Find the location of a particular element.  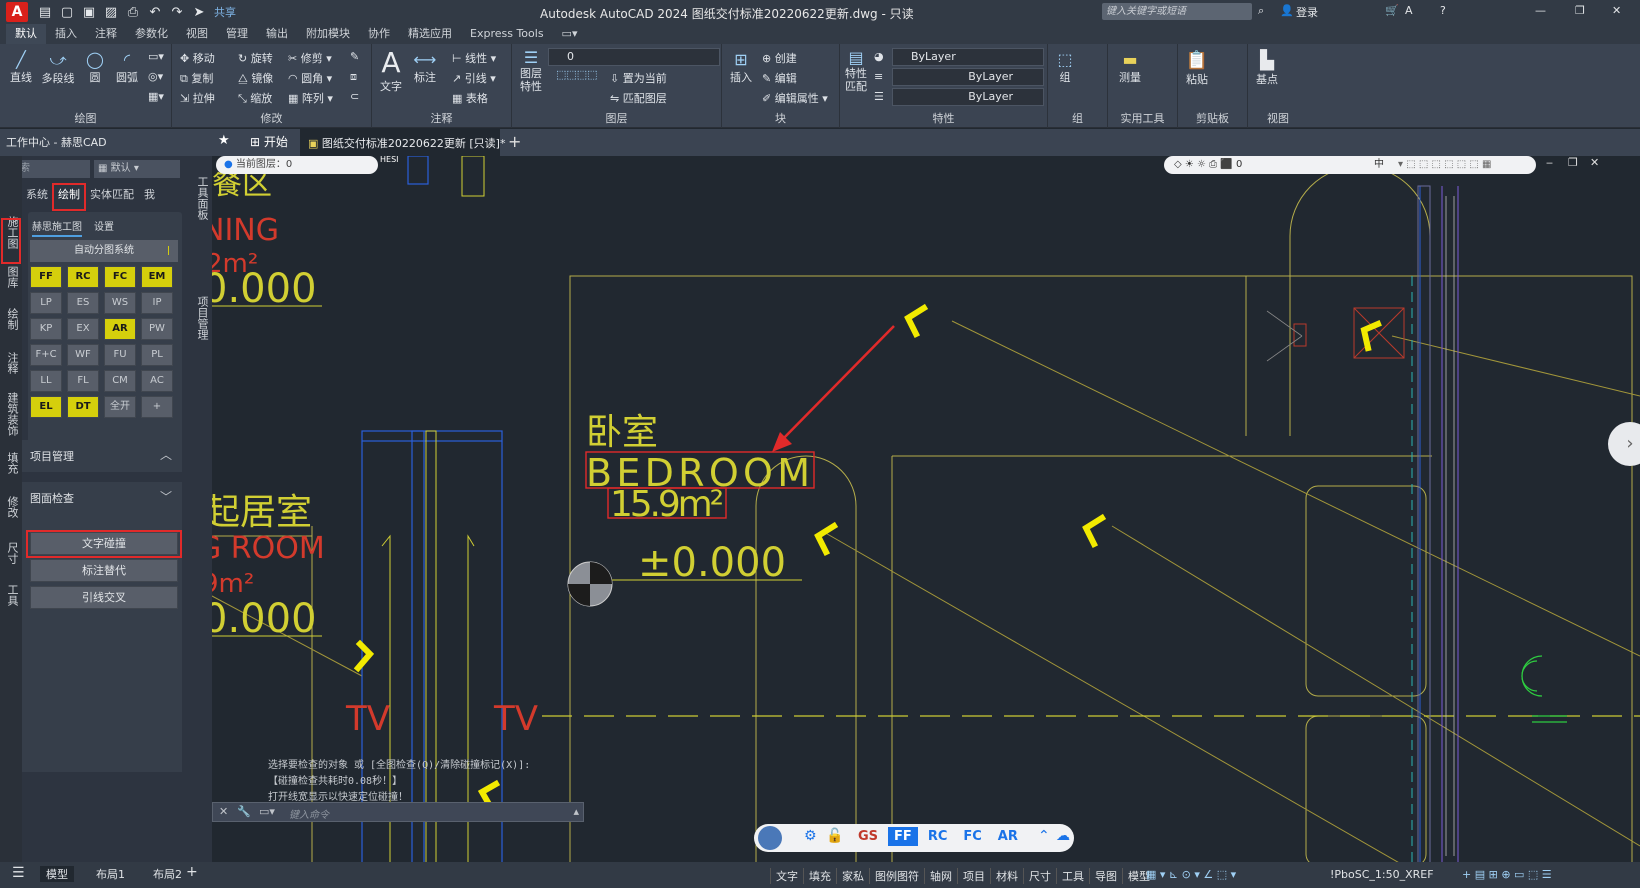

open-icon: ▢ is located at coordinates (67, 12).